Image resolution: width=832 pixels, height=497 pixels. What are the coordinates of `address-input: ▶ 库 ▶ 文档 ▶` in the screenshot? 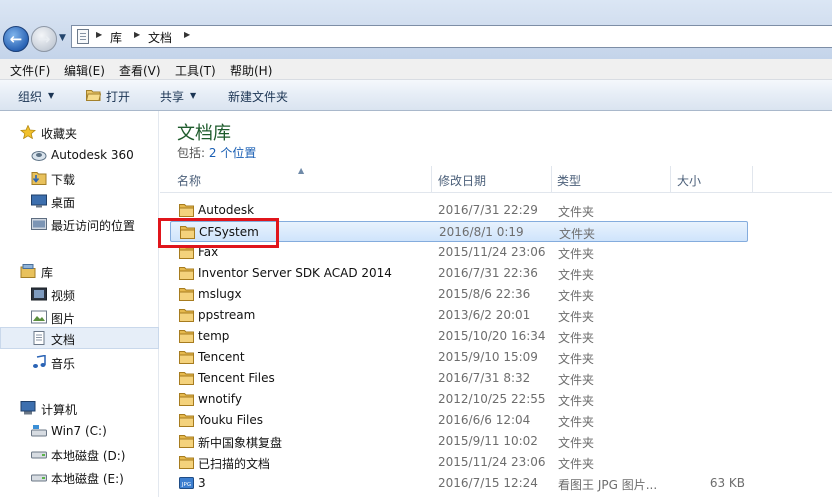 It's located at (451, 36).